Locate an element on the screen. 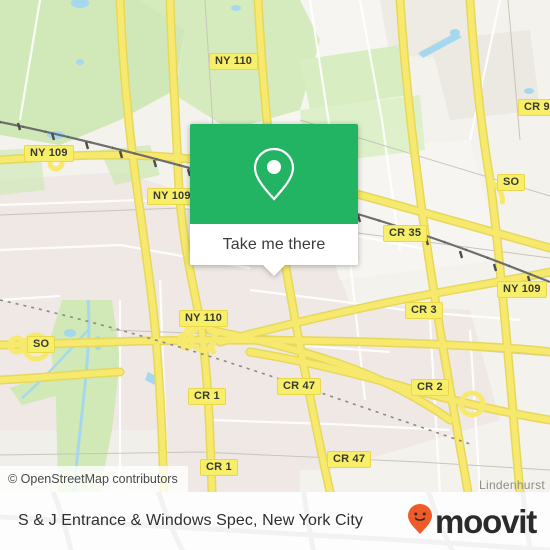 The image size is (550, 550). popup-pointer-tail is located at coordinates (274, 270).